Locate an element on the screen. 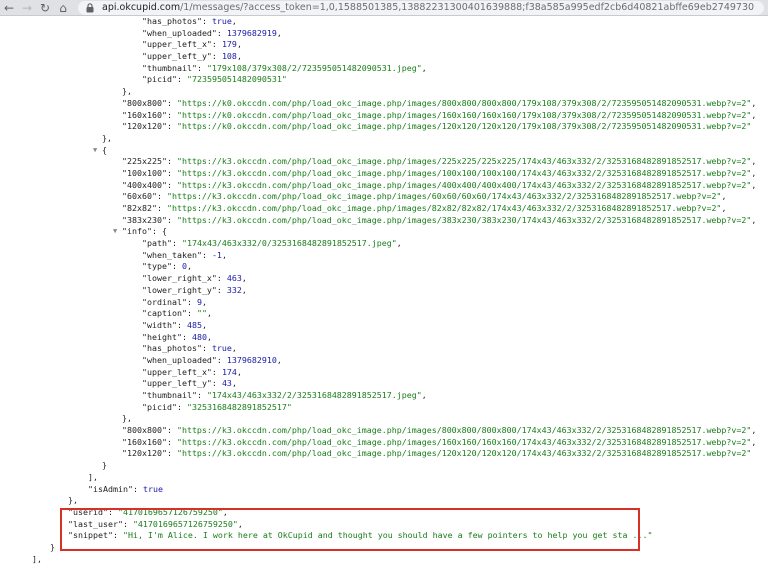  json-line-text: "isAdmin": true is located at coordinates (125, 490).